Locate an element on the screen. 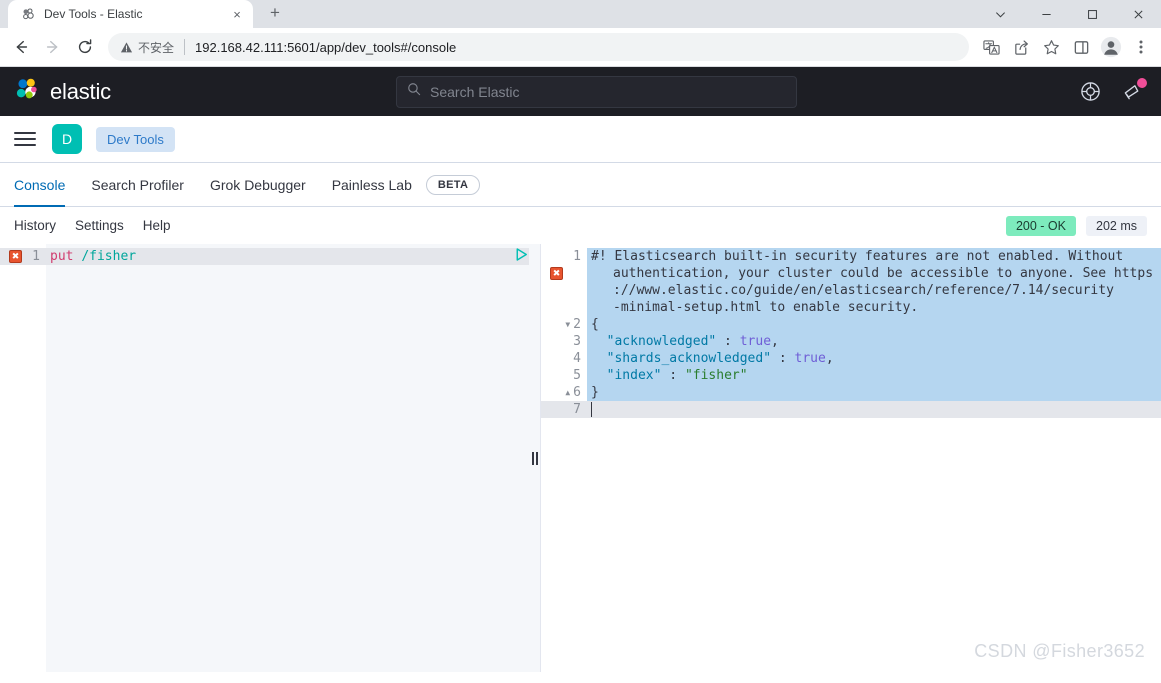  response-line-number-5: 5 is located at coordinates (577, 375).